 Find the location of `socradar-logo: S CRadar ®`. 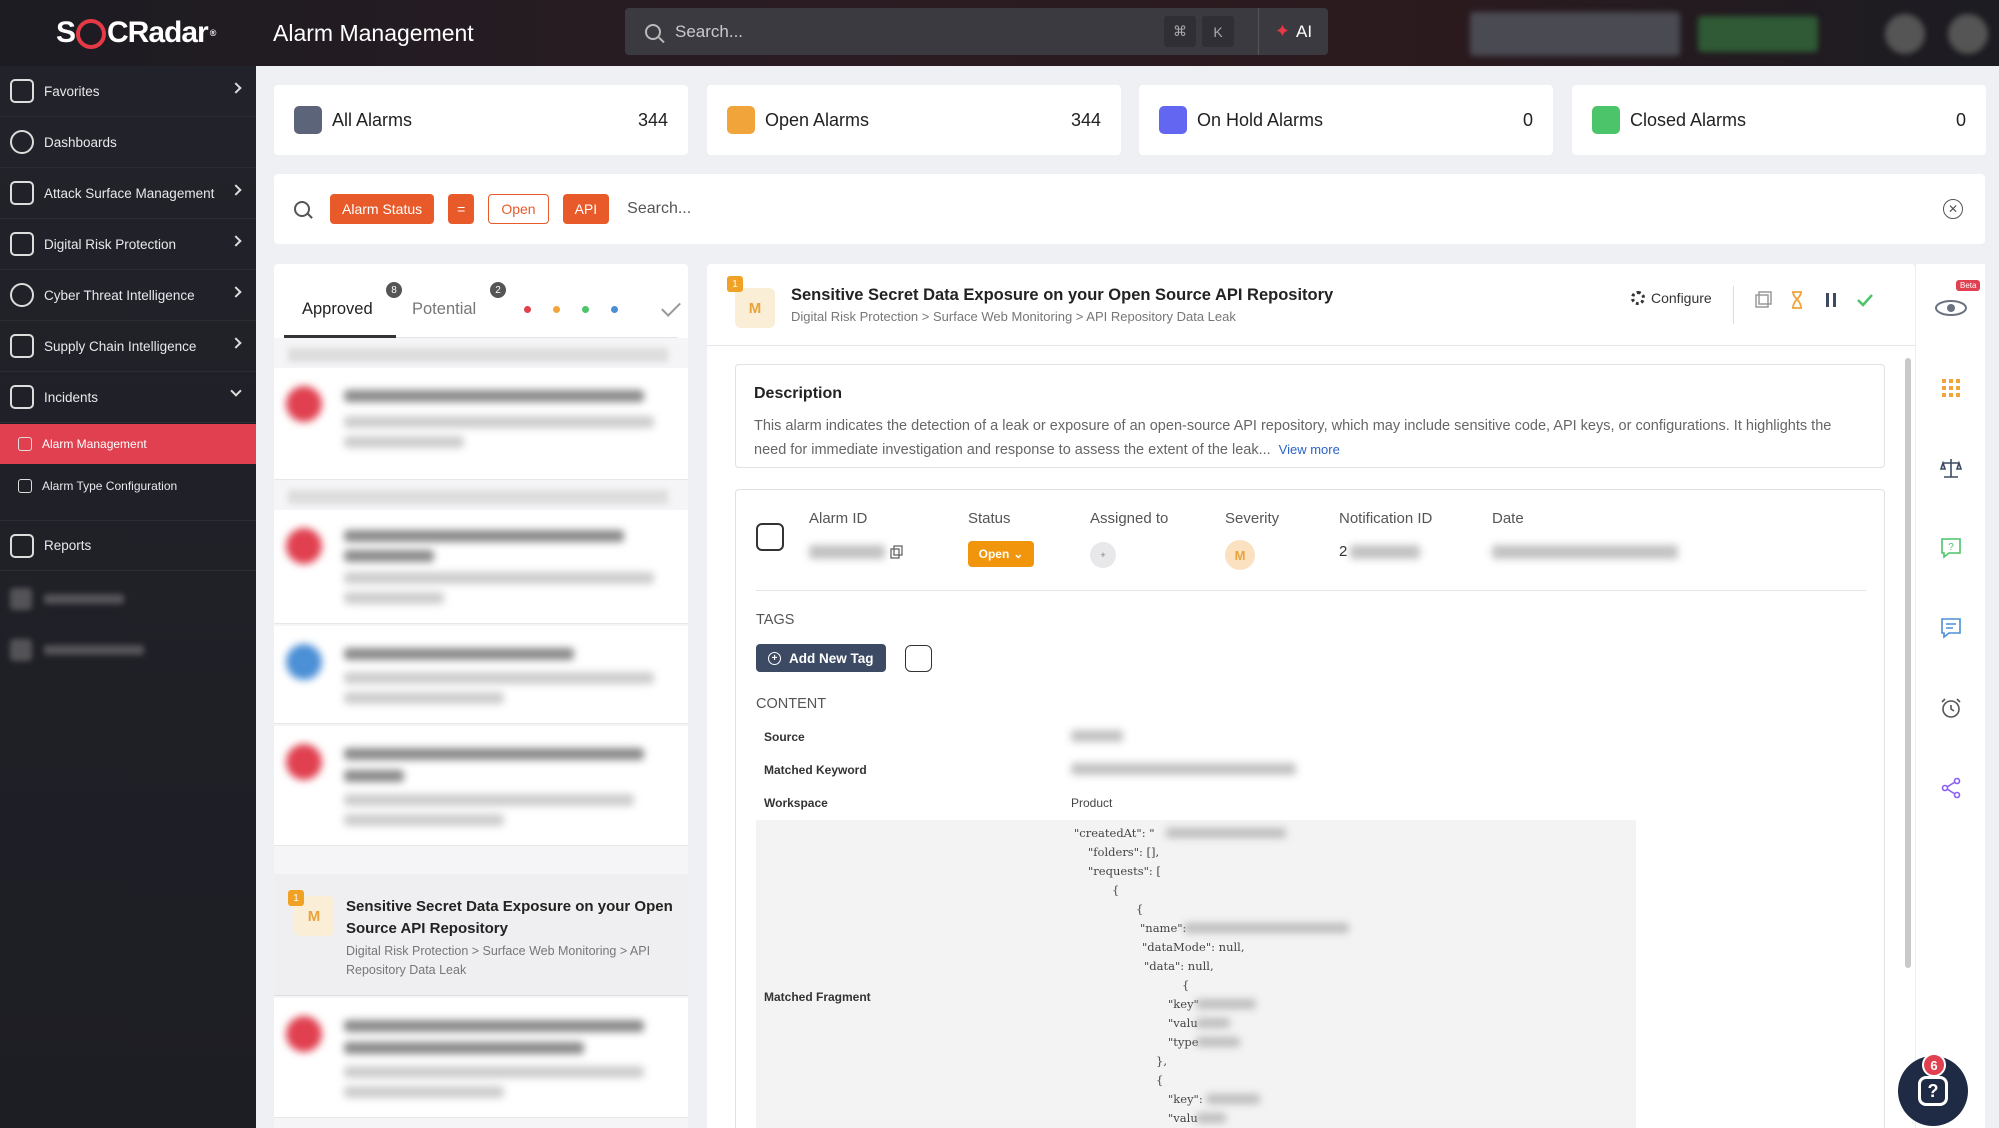

socradar-logo: S CRadar ® is located at coordinates (136, 33).